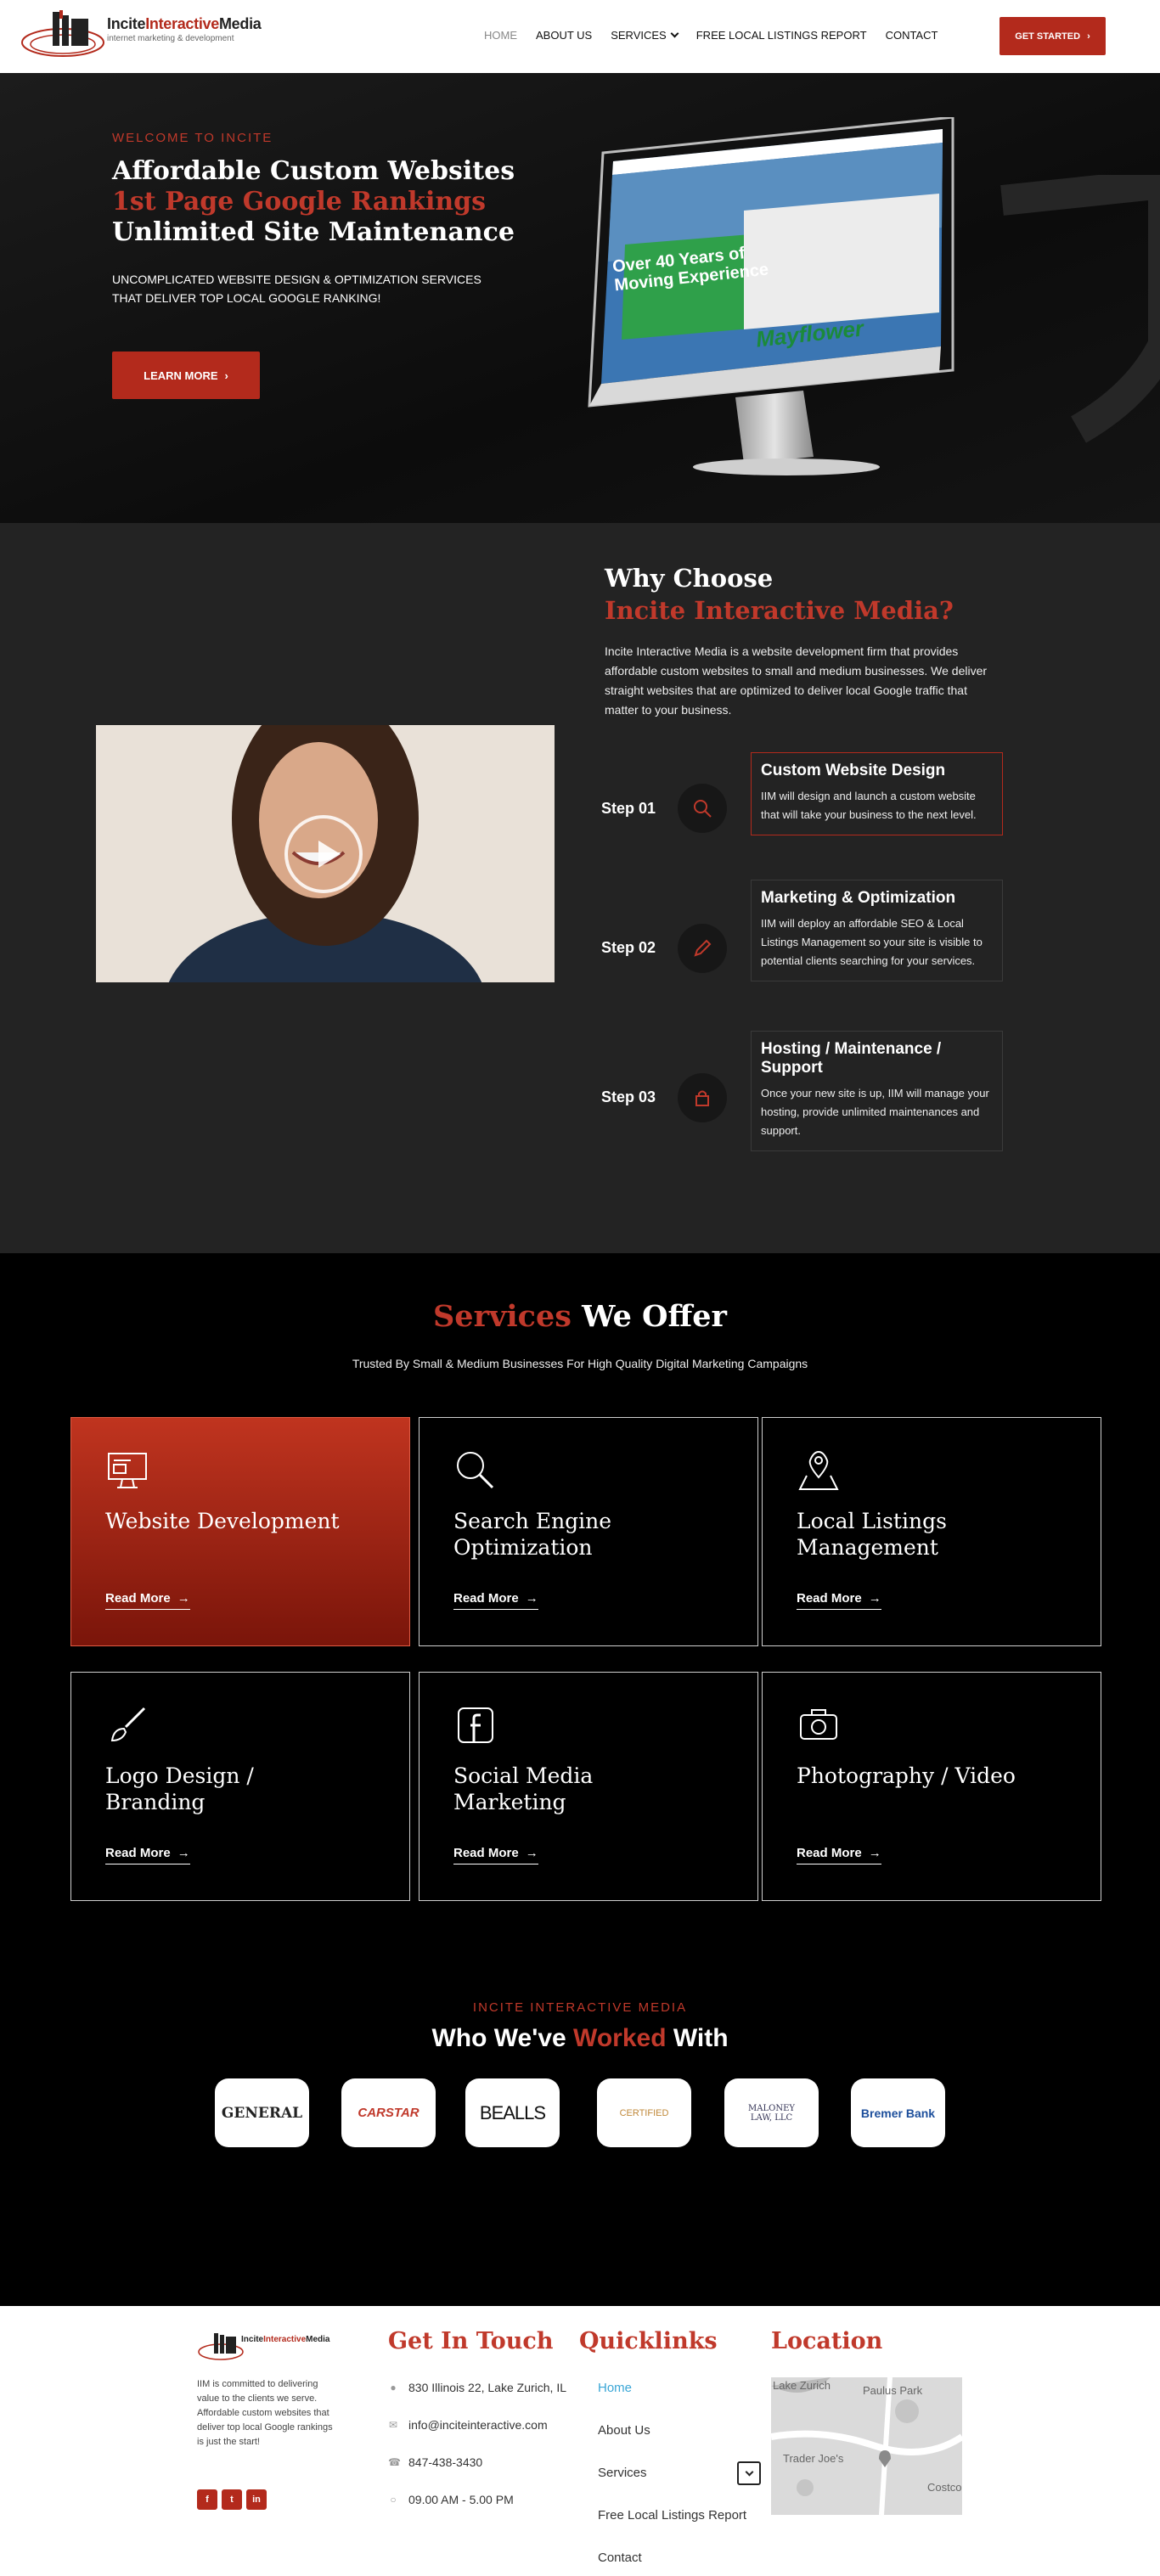 This screenshot has width=1160, height=2576. I want to click on monitor-icon, so click(127, 1470).